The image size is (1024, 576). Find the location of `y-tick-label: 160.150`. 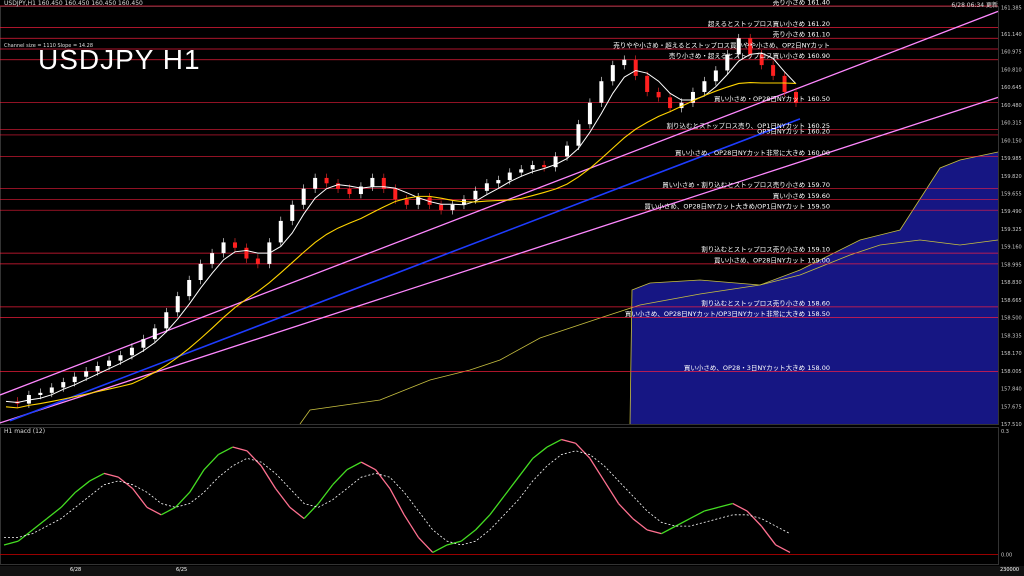

y-tick-label: 160.150 is located at coordinates (1011, 141).